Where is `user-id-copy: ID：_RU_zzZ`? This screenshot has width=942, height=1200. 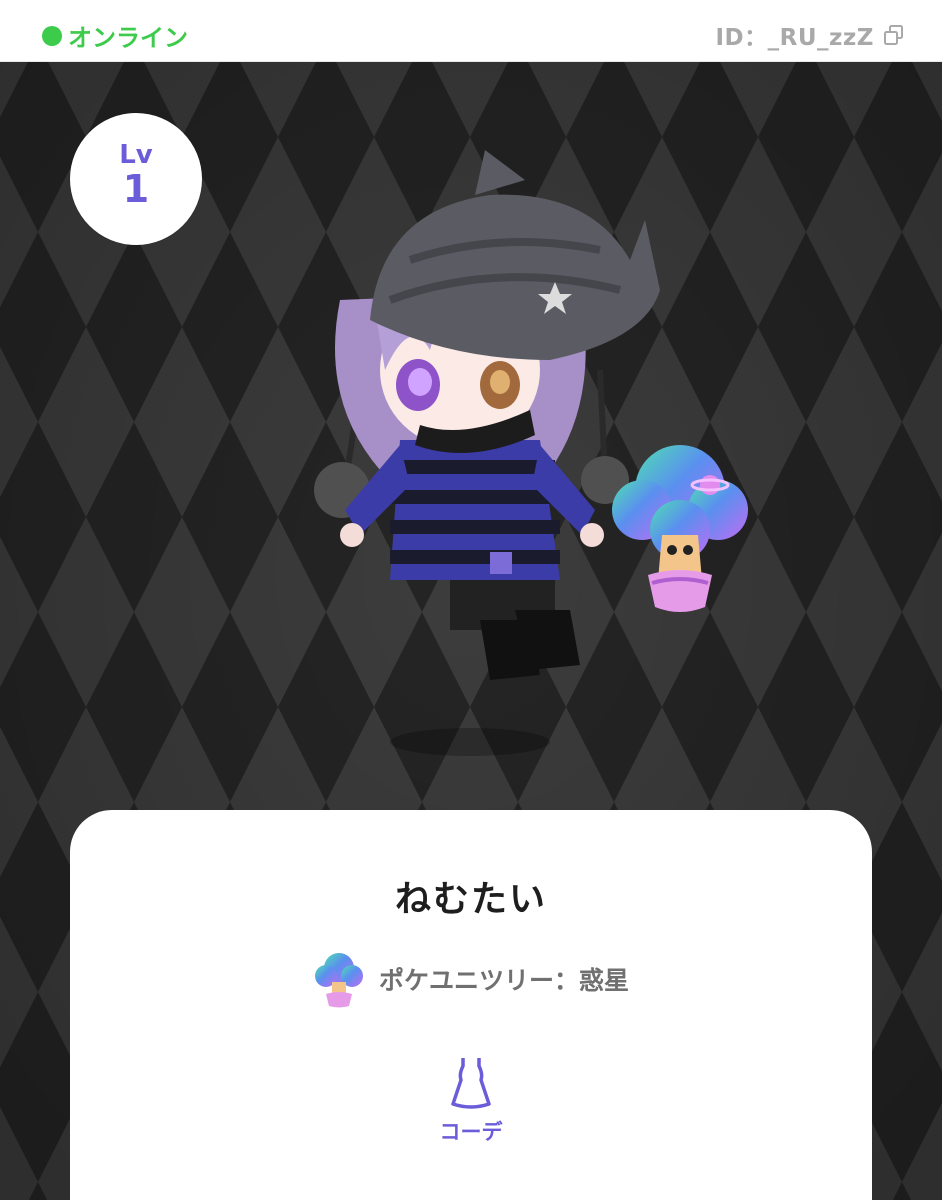
user-id-copy: ID：_RU_zzZ is located at coordinates (811, 35).